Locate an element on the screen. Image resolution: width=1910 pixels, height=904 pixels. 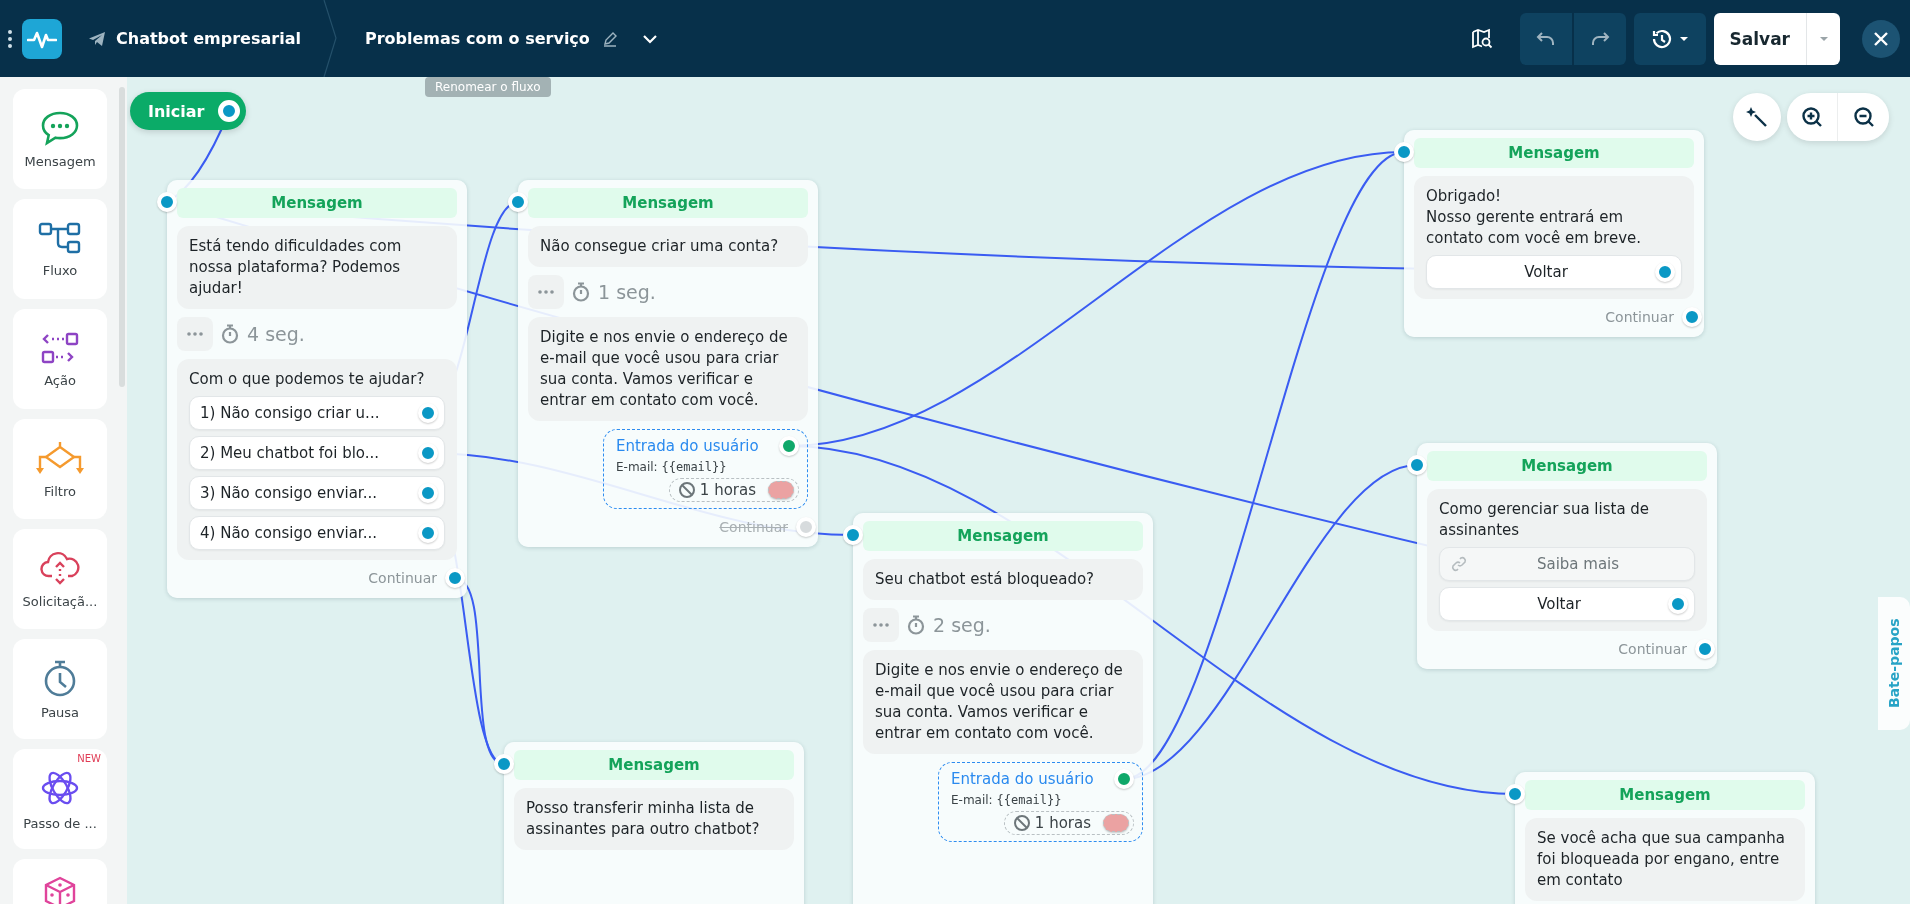
block-item: Filtro is located at coordinates (60, 469).